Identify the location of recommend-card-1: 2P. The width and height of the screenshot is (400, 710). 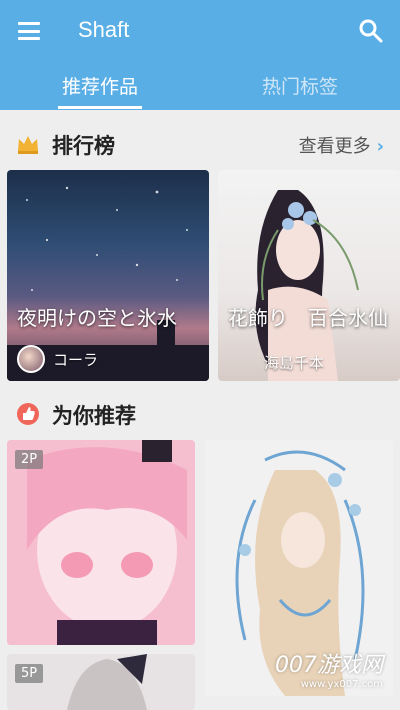
(101, 542).